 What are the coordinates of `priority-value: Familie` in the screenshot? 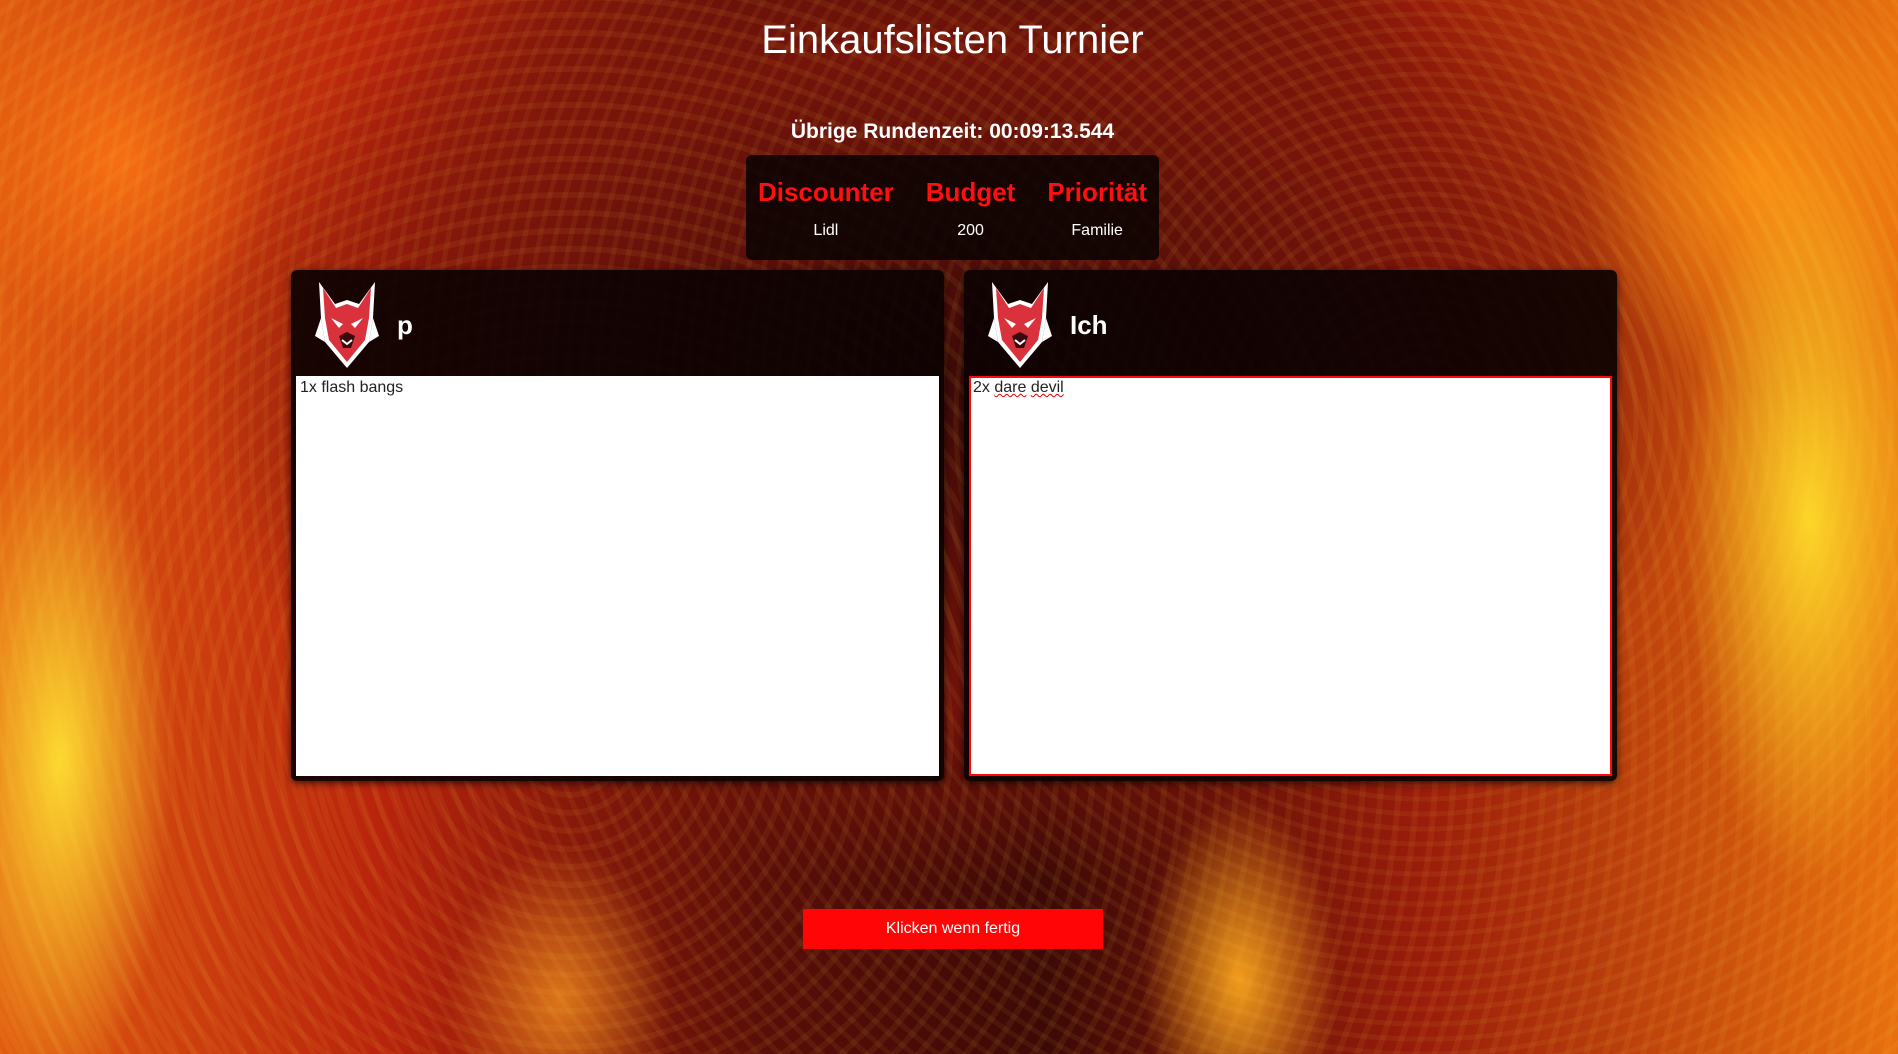 It's located at (1097, 230).